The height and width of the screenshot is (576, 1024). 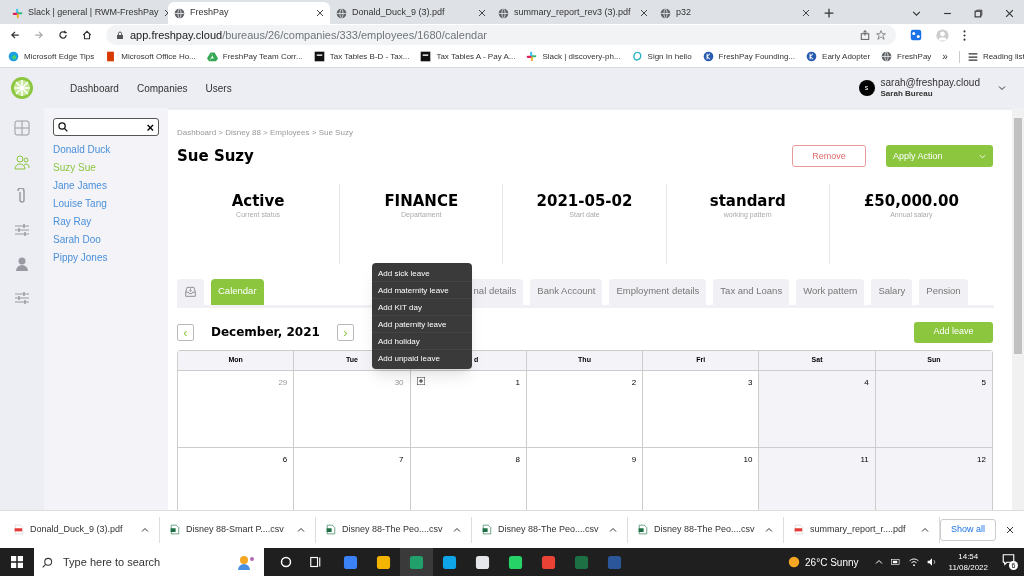 What do you see at coordinates (15, 35) in the screenshot?
I see `back-icon` at bounding box center [15, 35].